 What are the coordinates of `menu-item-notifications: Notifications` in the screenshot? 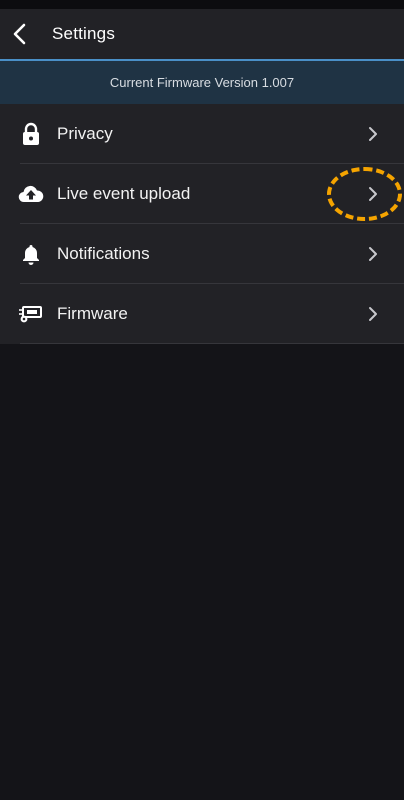 It's located at (202, 254).